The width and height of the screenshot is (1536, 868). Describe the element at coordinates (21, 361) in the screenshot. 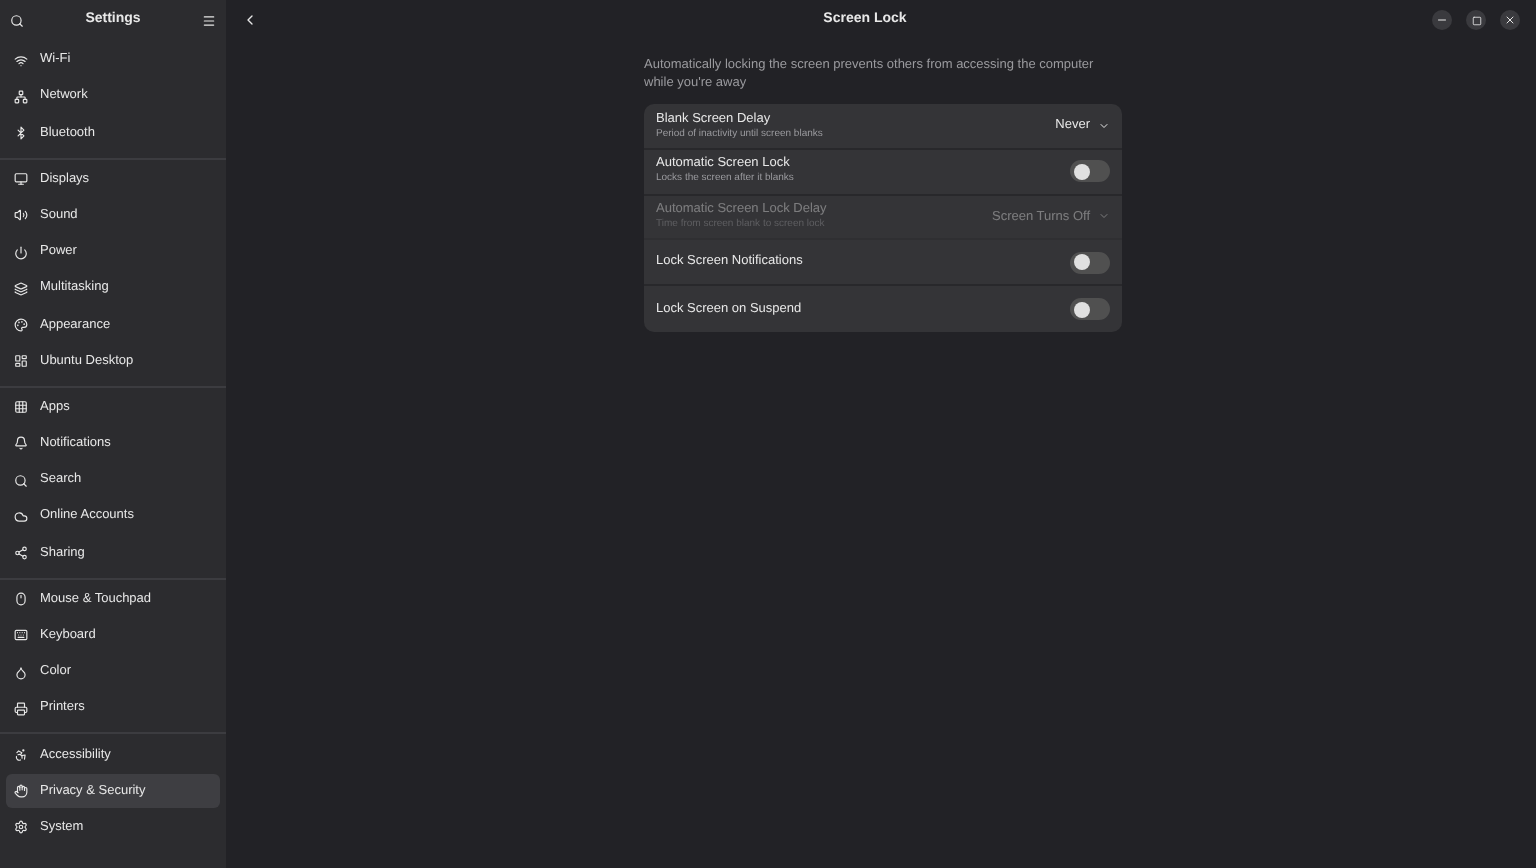

I see `dashboard-icon` at that location.